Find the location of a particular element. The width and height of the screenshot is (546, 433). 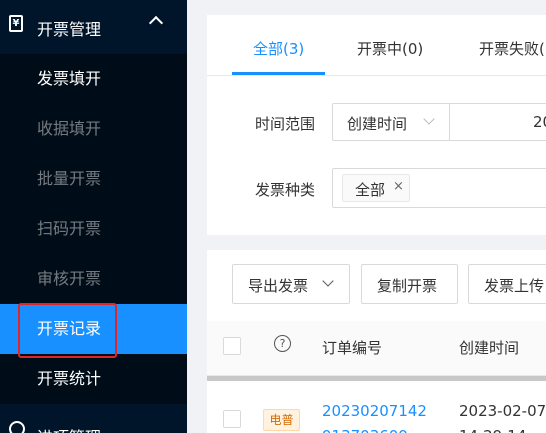

sidebar-item-invoice-stats: 开票统计 is located at coordinates (93, 379).